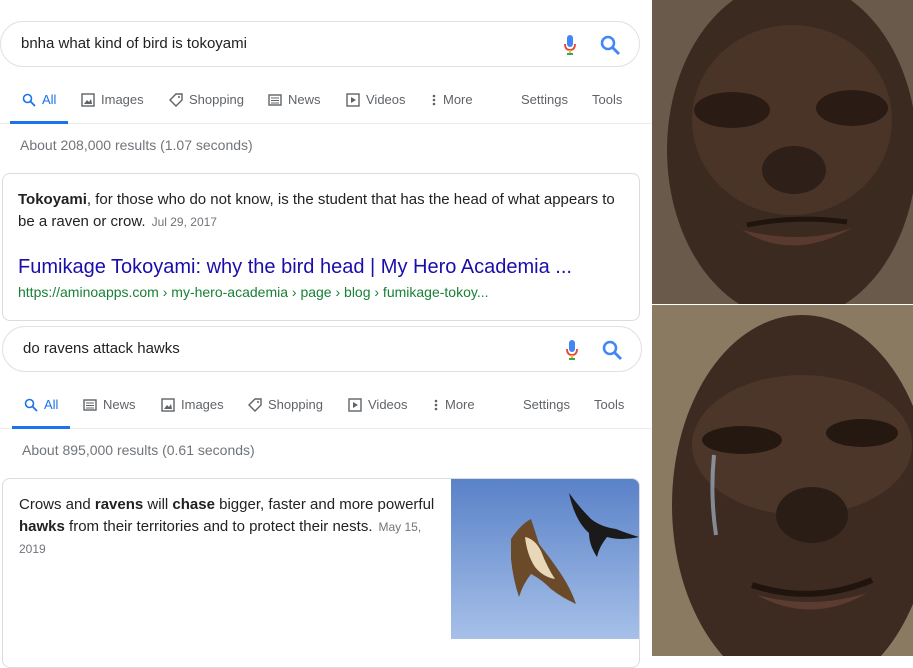  Describe the element at coordinates (782, 152) in the screenshot. I see `crying-man-face-top` at that location.